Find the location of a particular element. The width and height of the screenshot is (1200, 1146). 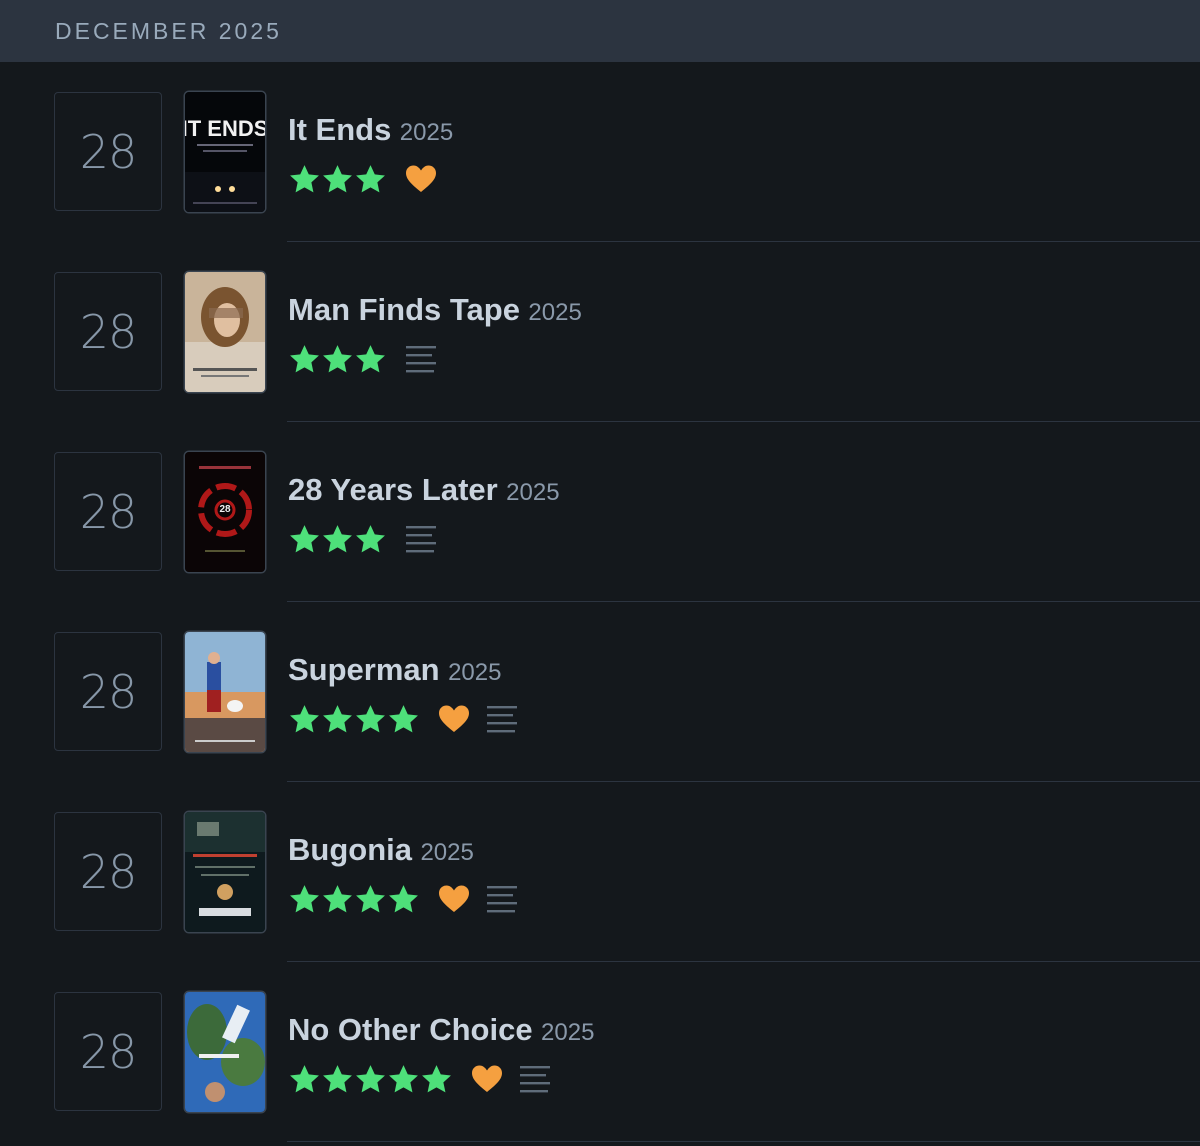

svg-text: IT ENDS is located at coordinates (225, 128).